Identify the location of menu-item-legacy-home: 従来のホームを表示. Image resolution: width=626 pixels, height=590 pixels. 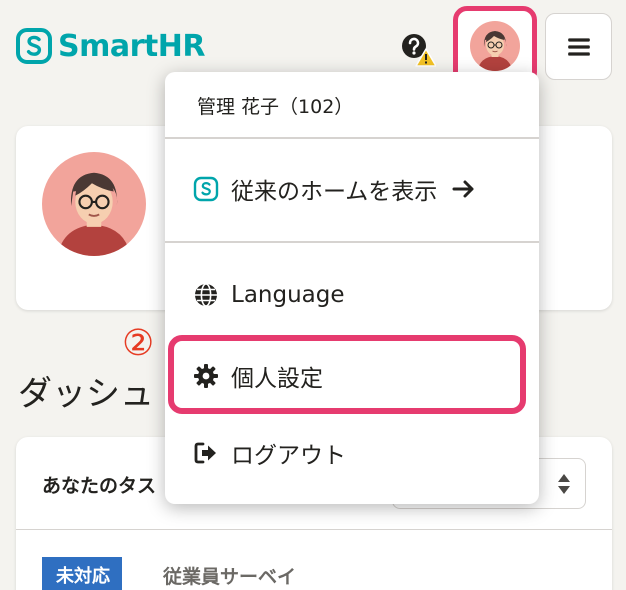
(335, 189).